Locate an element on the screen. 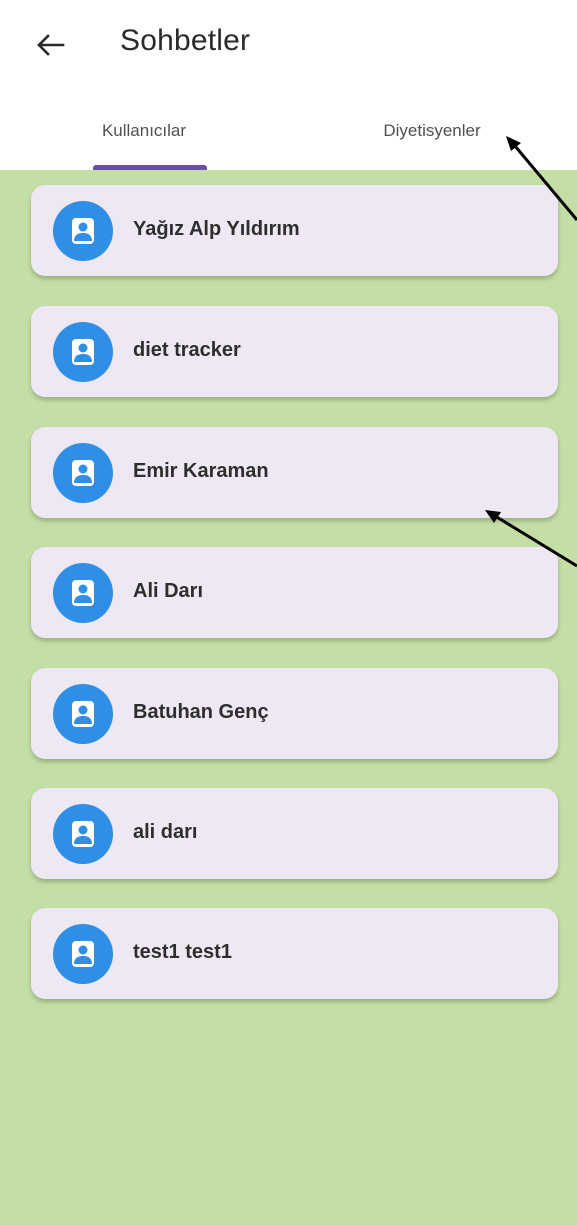 The width and height of the screenshot is (577, 1225). list-item: diet tracker is located at coordinates (294, 351).